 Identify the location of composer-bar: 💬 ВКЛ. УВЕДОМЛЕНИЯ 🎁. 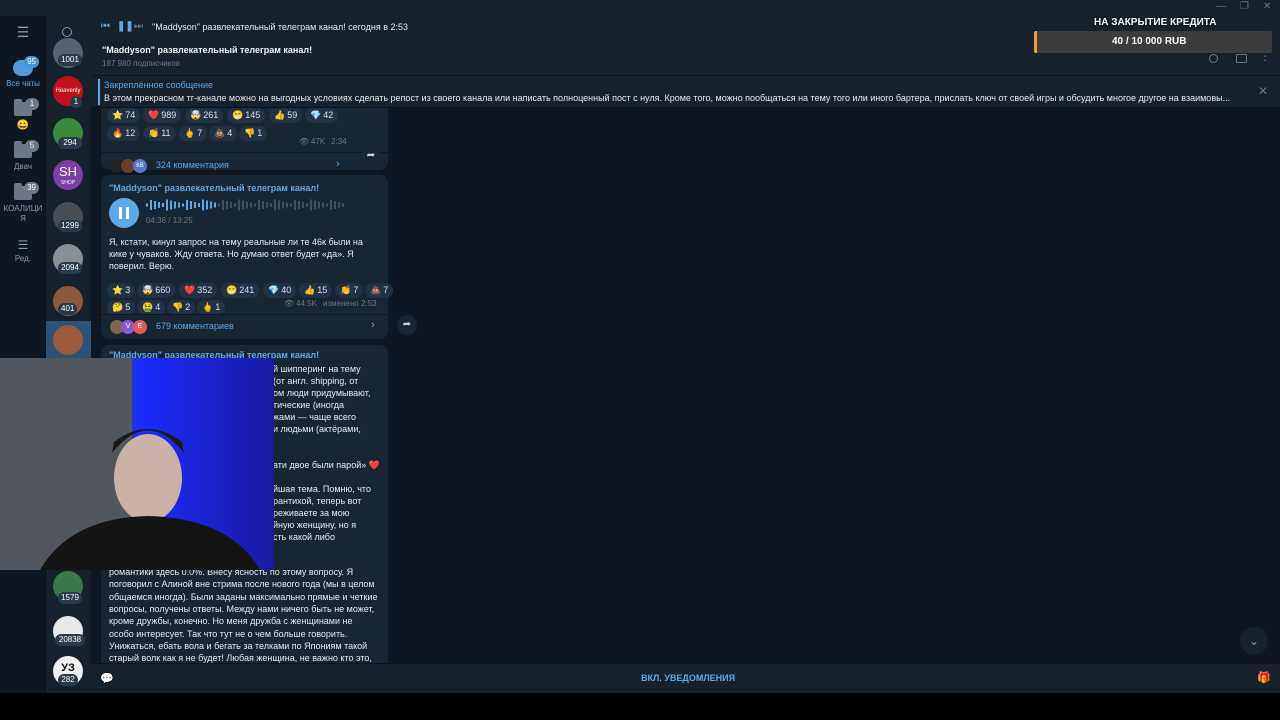
(685, 678).